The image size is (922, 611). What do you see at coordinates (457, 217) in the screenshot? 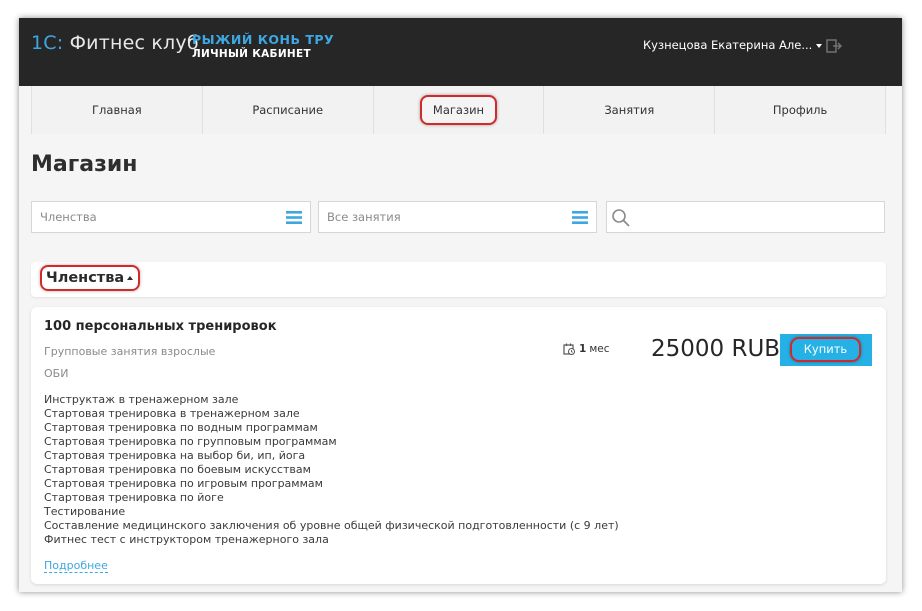
I see `activity-select: Все занятия` at bounding box center [457, 217].